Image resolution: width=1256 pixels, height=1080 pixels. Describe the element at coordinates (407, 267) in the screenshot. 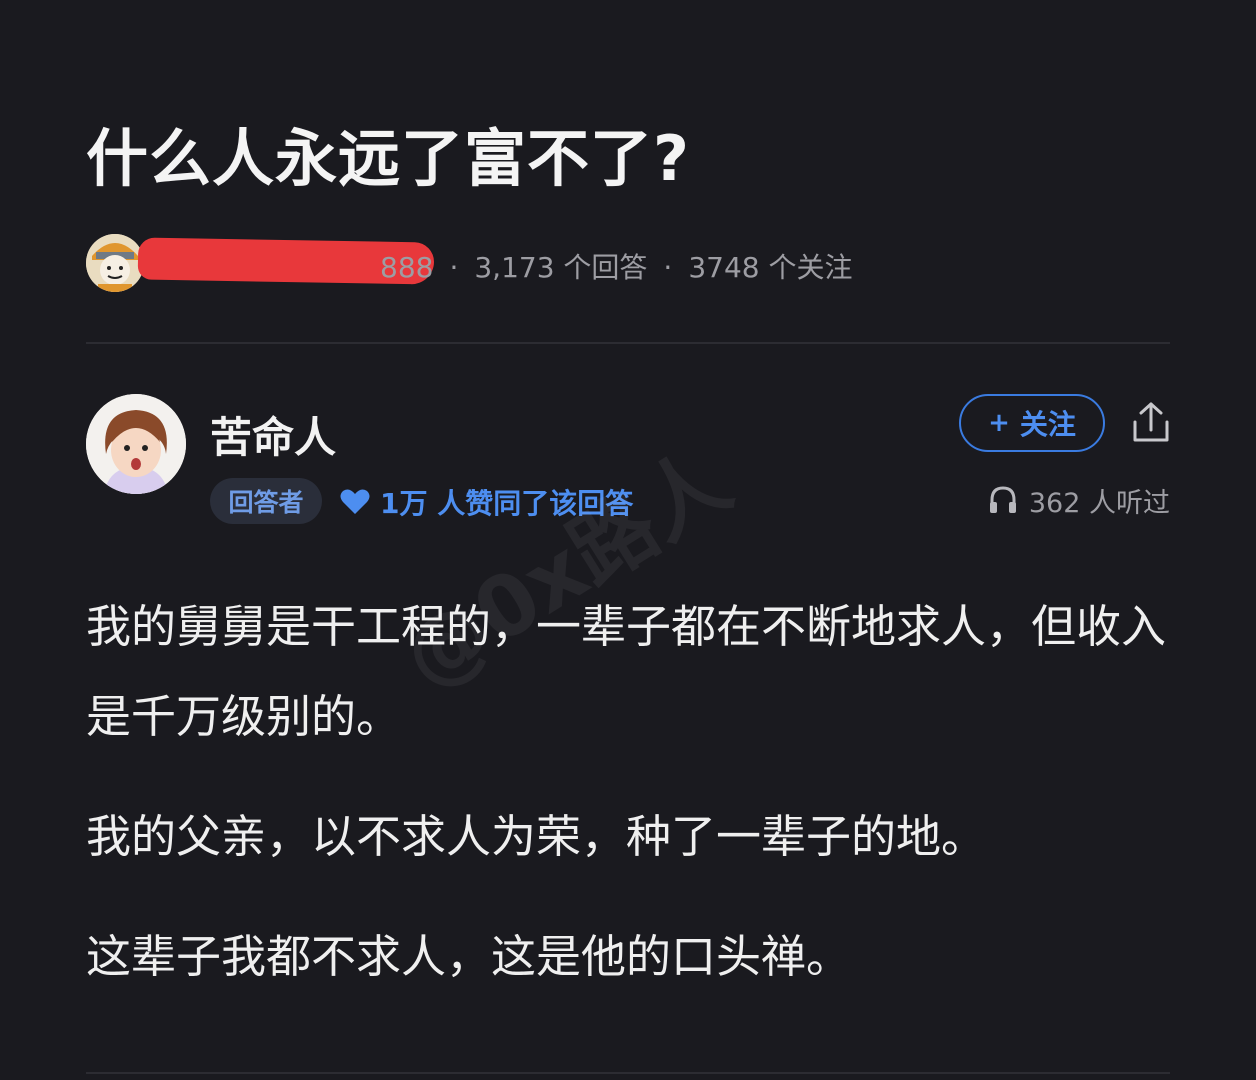

I see `asker-stat-partial: 888` at that location.